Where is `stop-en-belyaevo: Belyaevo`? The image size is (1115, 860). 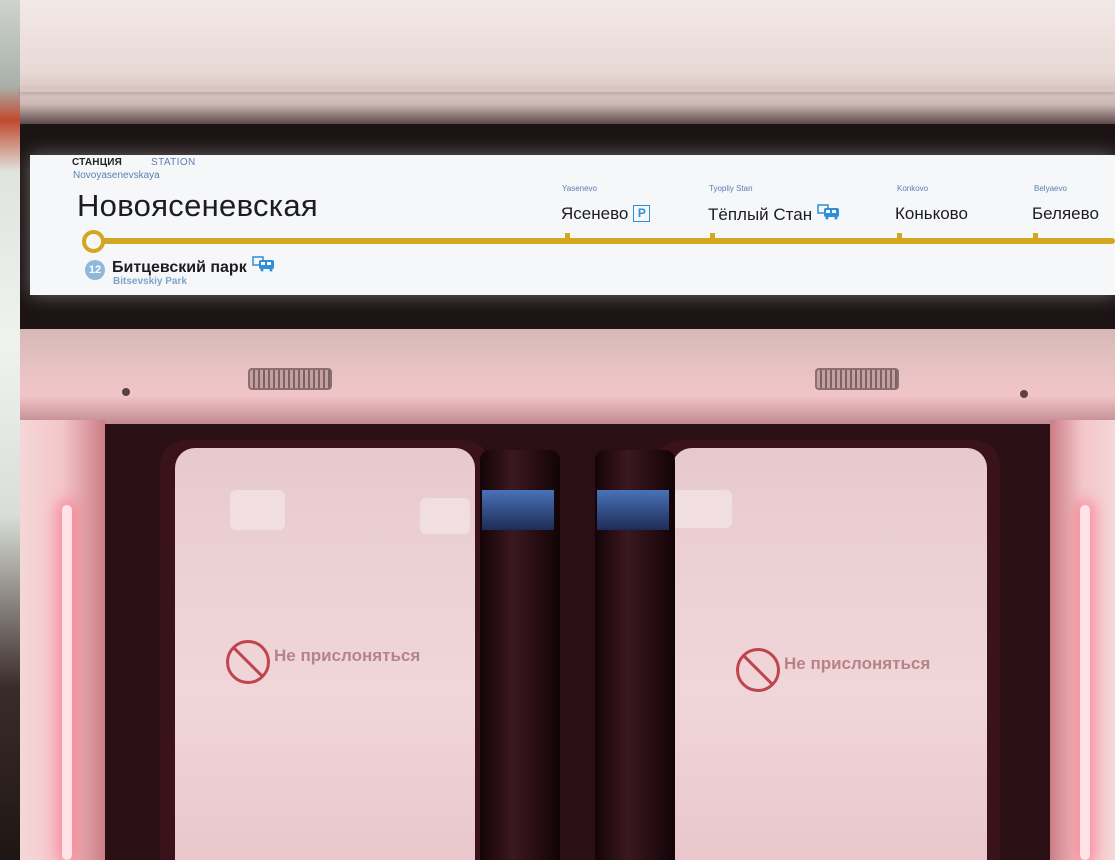 stop-en-belyaevo: Belyaevo is located at coordinates (1050, 188).